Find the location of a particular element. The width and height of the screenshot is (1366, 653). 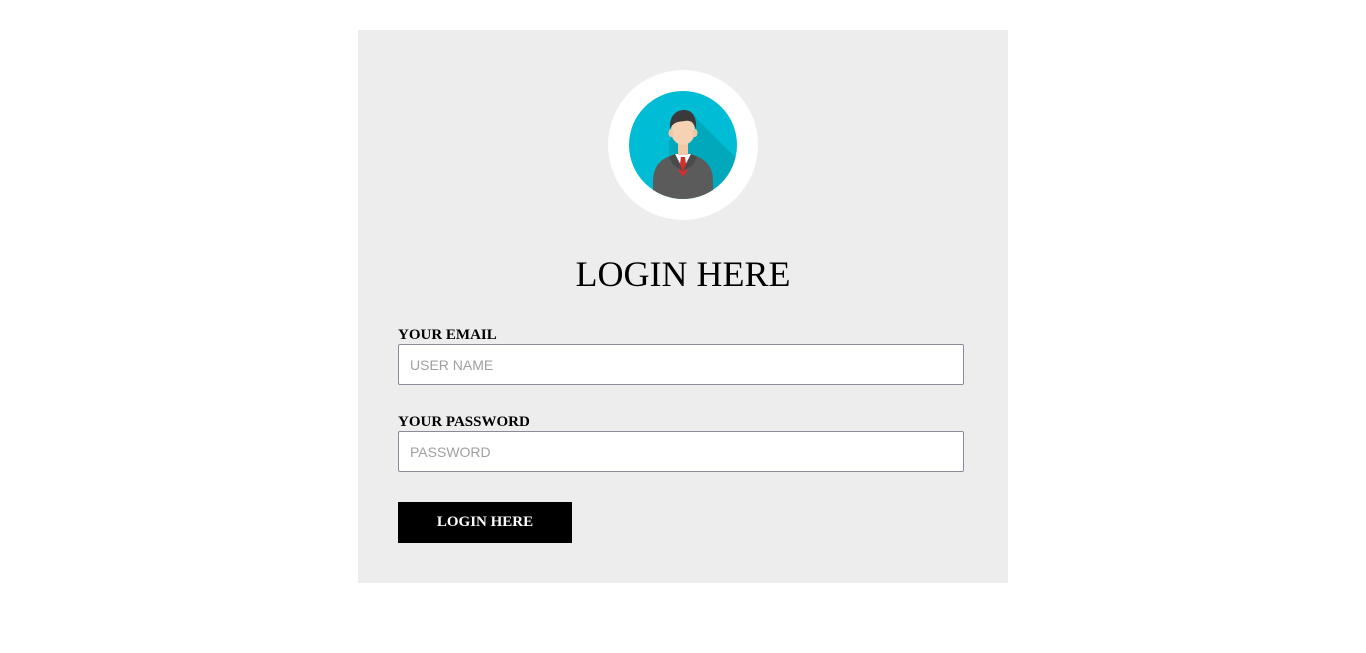

login-button: LOGIN HERE is located at coordinates (485, 522).